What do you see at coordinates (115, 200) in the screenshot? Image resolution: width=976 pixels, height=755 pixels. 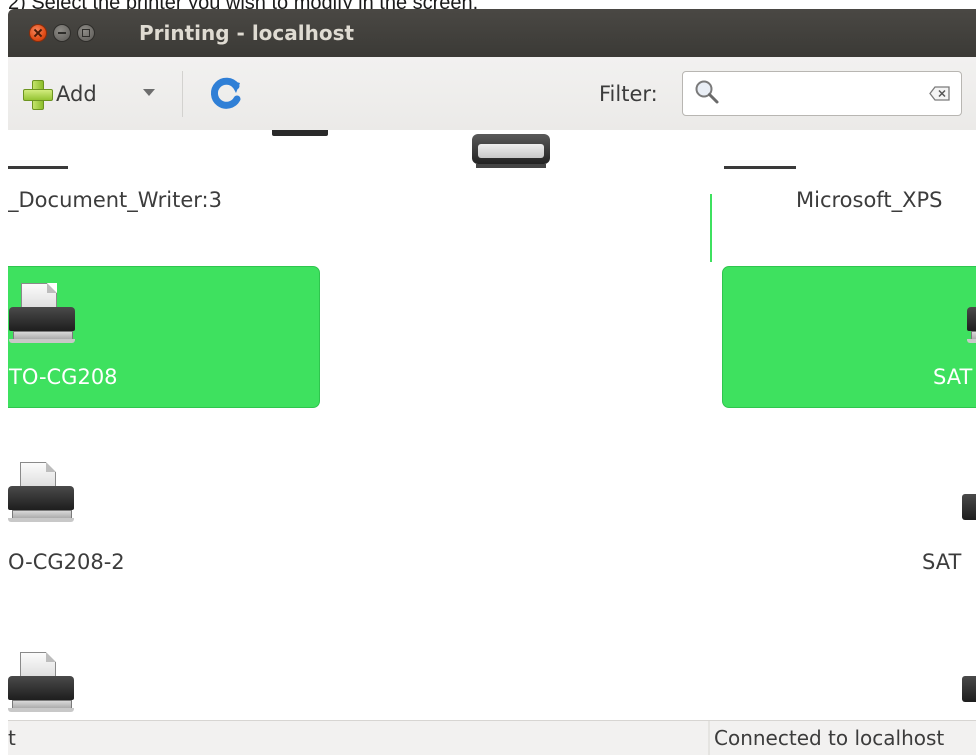 I see `printer-label: _Document_Writer:3` at bounding box center [115, 200].